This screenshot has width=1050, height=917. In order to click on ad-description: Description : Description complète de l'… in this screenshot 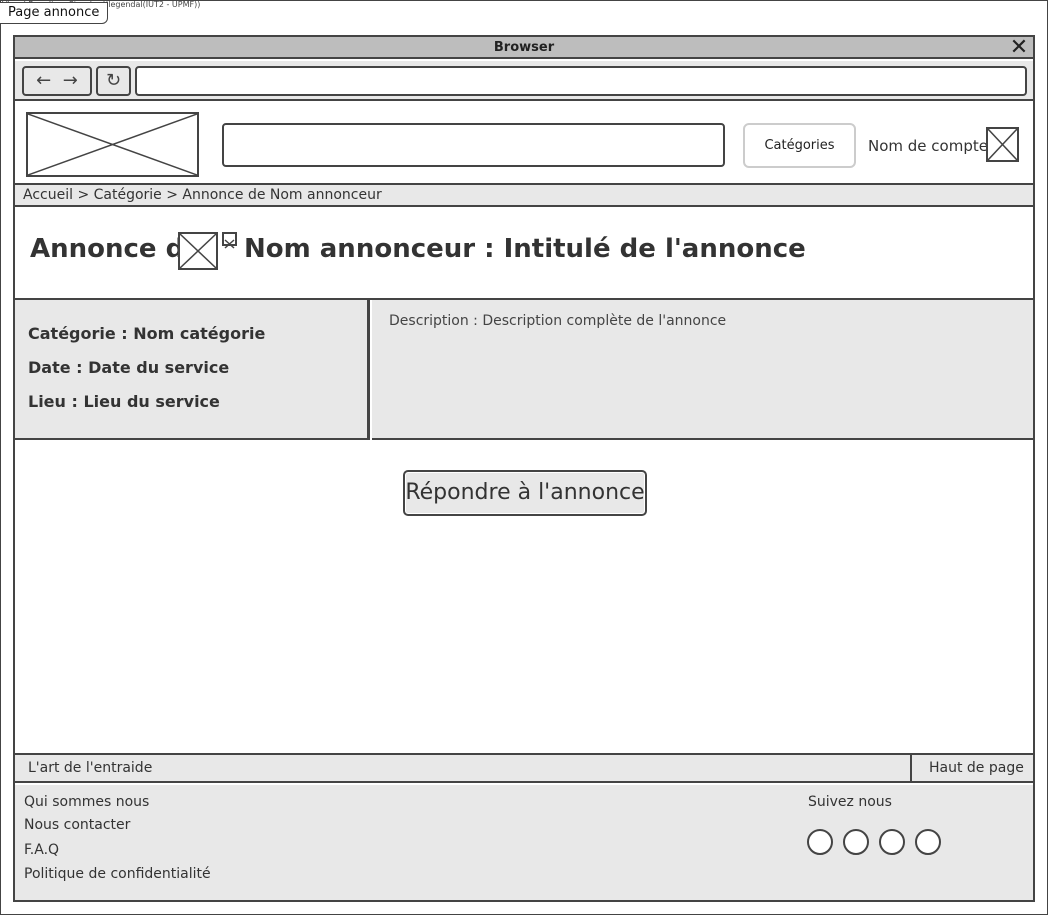, I will do `click(558, 321)`.